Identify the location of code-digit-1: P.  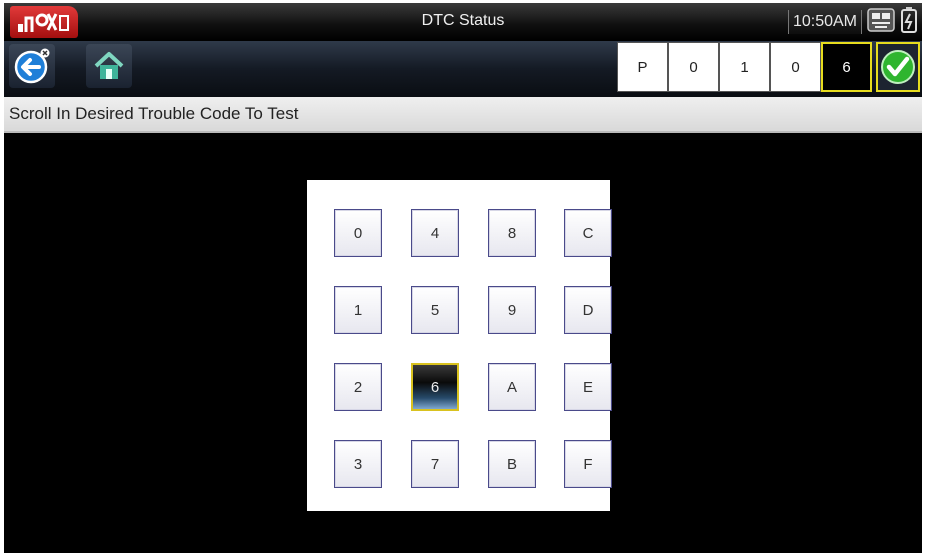
(642, 67).